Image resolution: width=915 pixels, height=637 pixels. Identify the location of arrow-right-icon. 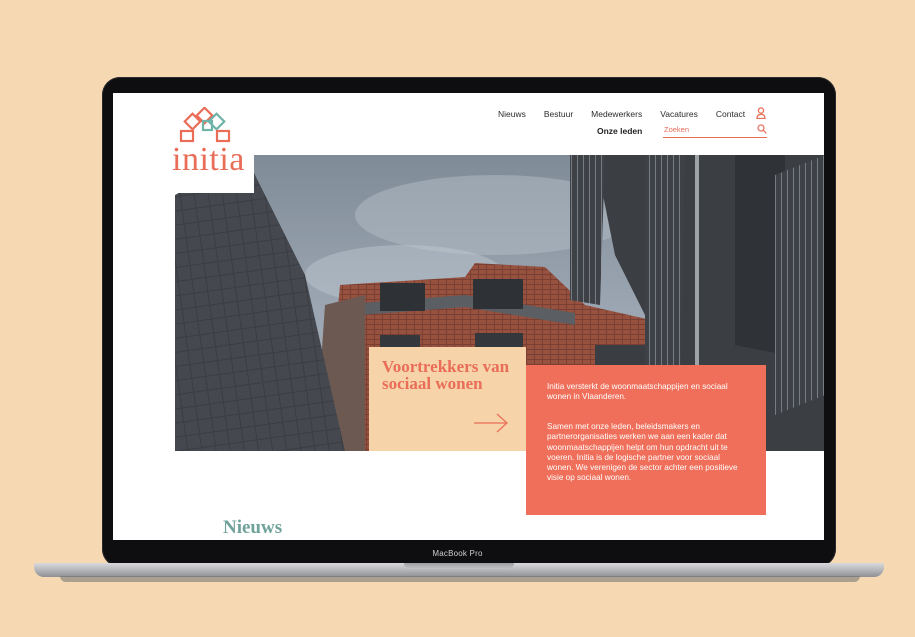
(491, 423).